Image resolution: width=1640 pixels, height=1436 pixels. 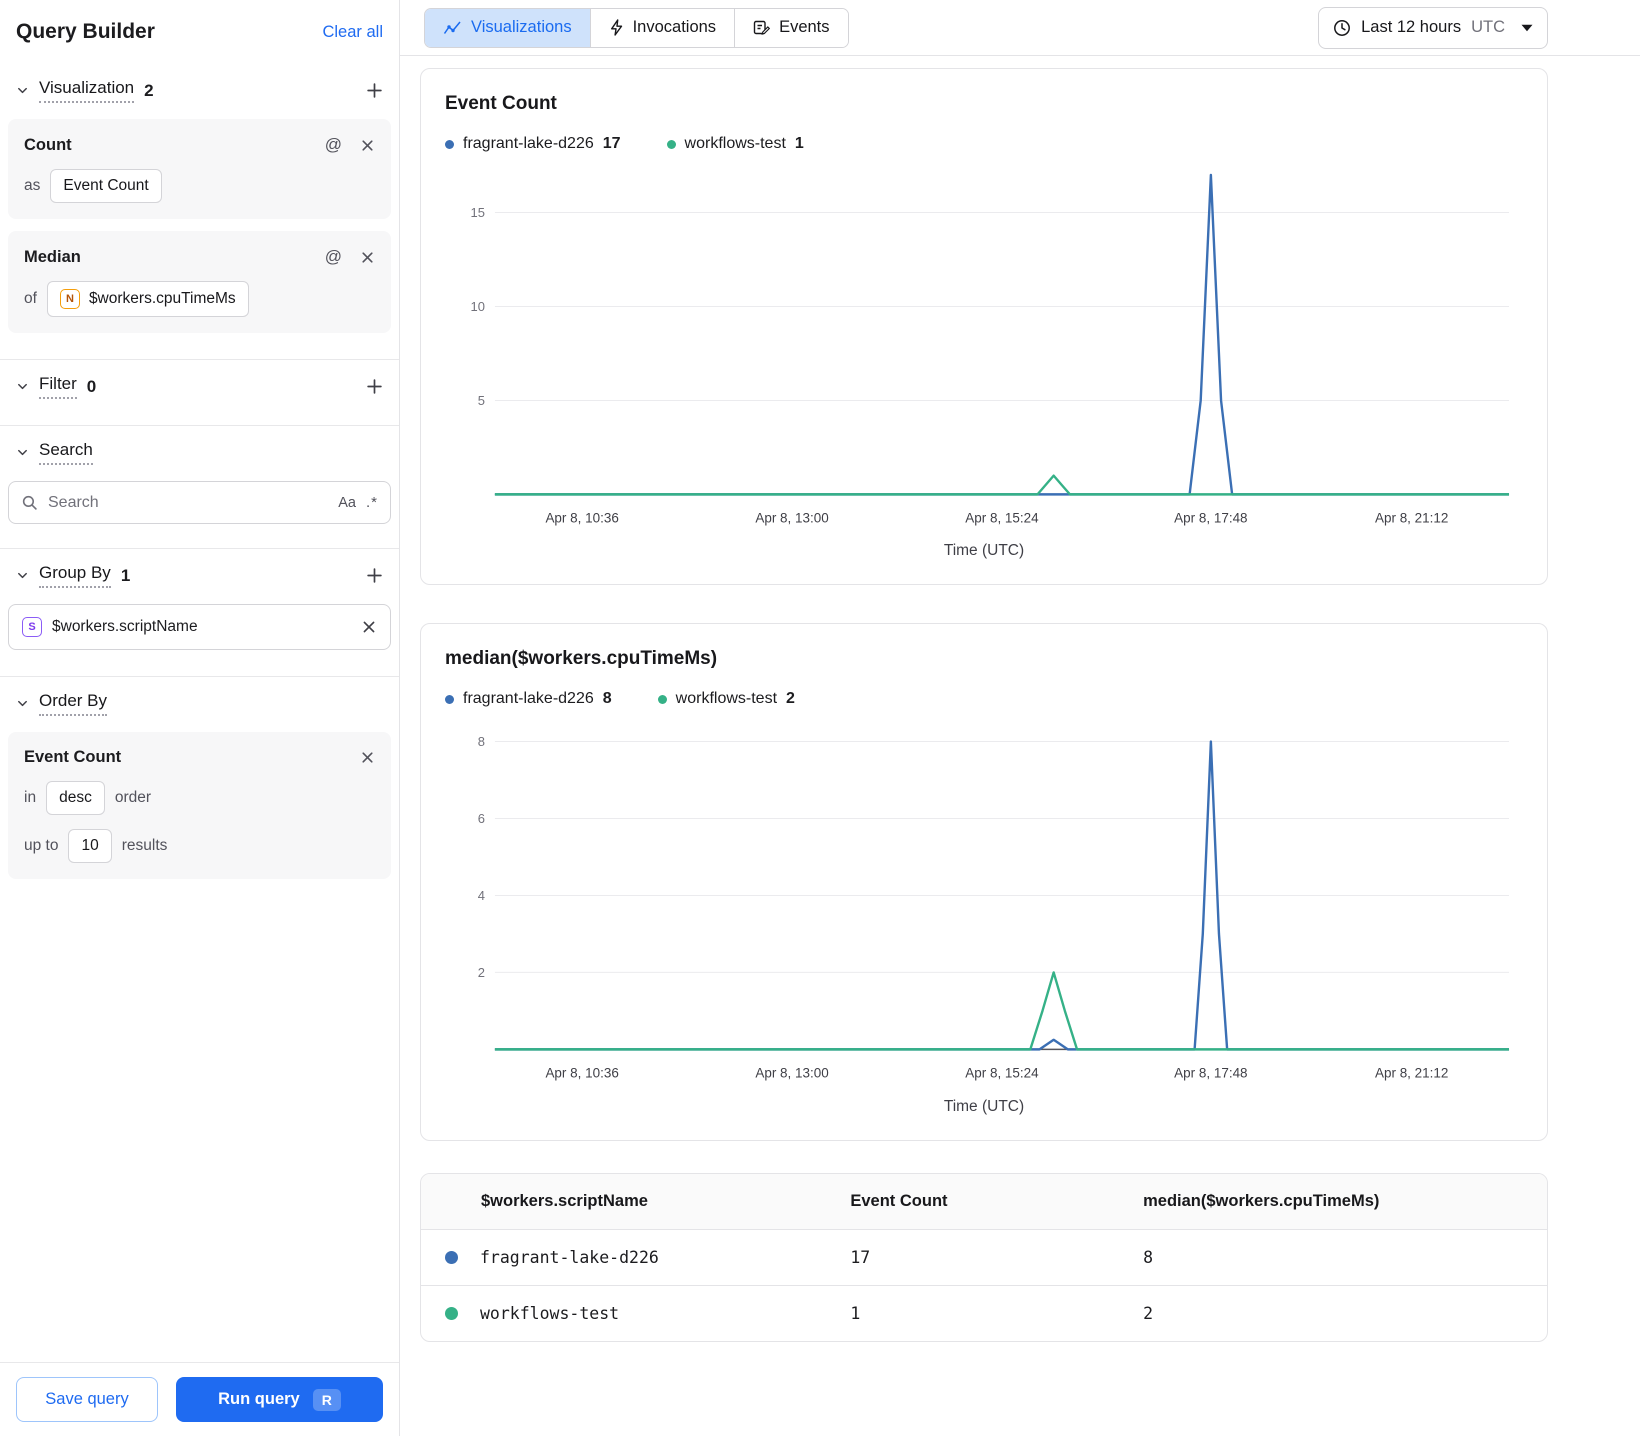 What do you see at coordinates (41, 845) in the screenshot?
I see `up-to-label: up to` at bounding box center [41, 845].